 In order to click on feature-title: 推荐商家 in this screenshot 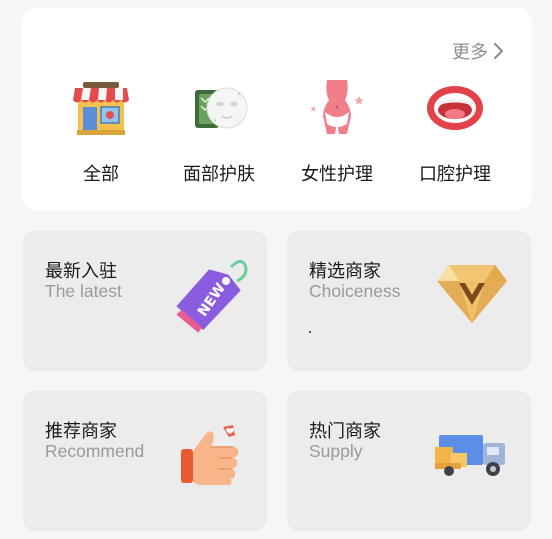, I will do `click(81, 431)`.